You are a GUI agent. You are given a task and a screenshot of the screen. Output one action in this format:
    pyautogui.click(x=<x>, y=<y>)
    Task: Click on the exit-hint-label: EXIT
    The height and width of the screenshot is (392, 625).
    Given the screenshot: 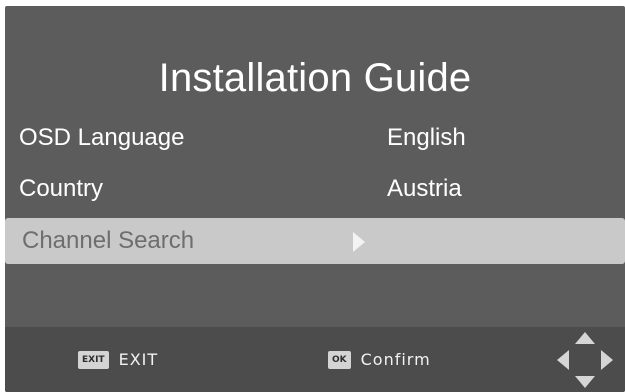 What is the action you would take?
    pyautogui.click(x=138, y=359)
    